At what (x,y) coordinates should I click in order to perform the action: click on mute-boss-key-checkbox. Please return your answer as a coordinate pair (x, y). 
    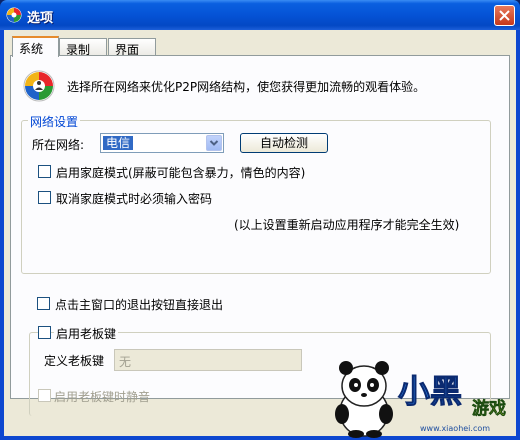
    Looking at the image, I should click on (44, 395).